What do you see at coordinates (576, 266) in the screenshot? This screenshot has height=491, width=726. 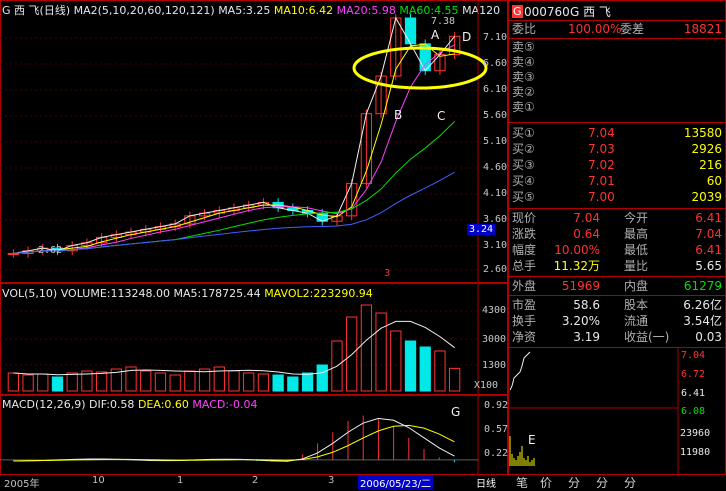 I see `stat-value: 11.32万` at bounding box center [576, 266].